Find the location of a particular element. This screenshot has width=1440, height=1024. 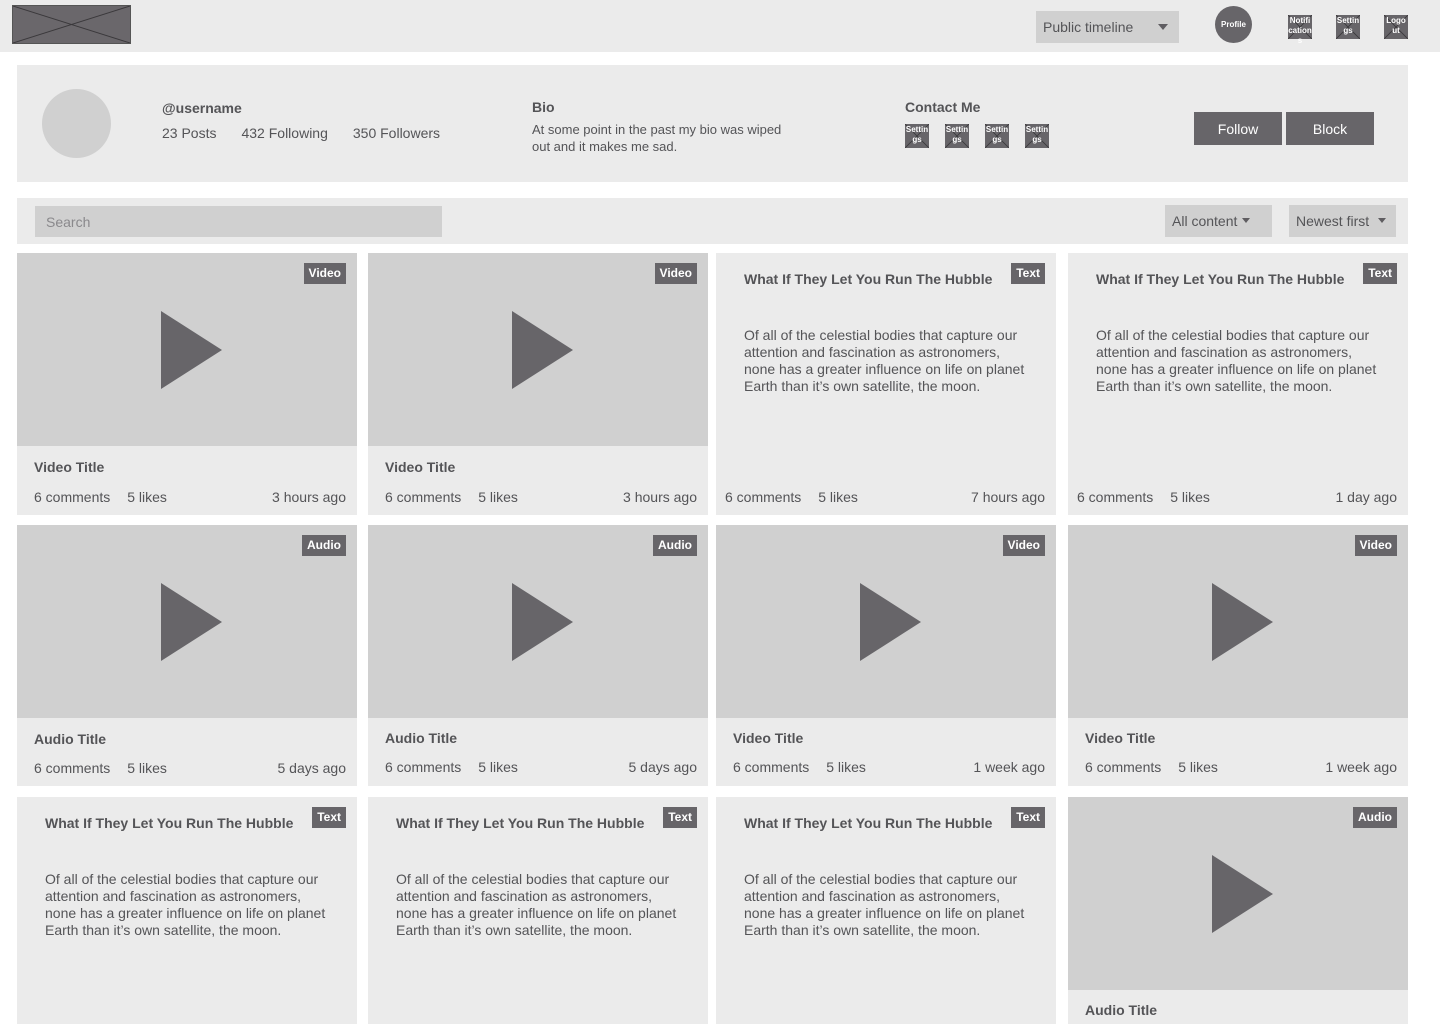

logout-icon: Logout is located at coordinates (1396, 27).